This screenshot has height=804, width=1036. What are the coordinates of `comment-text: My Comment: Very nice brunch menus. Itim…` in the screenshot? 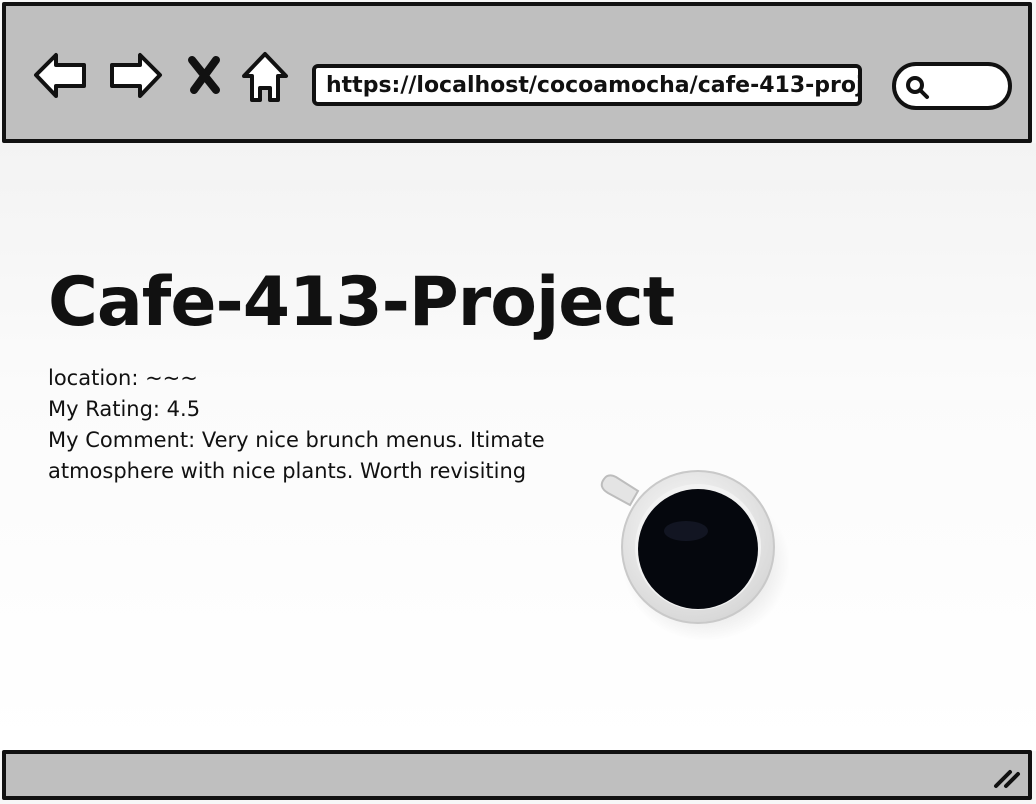 It's located at (296, 455).